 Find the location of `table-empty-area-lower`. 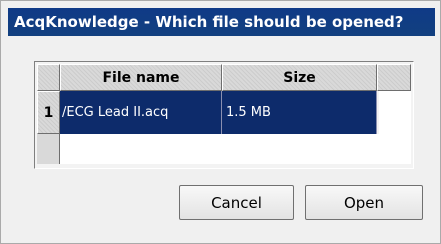

table-empty-area-lower is located at coordinates (235, 149).